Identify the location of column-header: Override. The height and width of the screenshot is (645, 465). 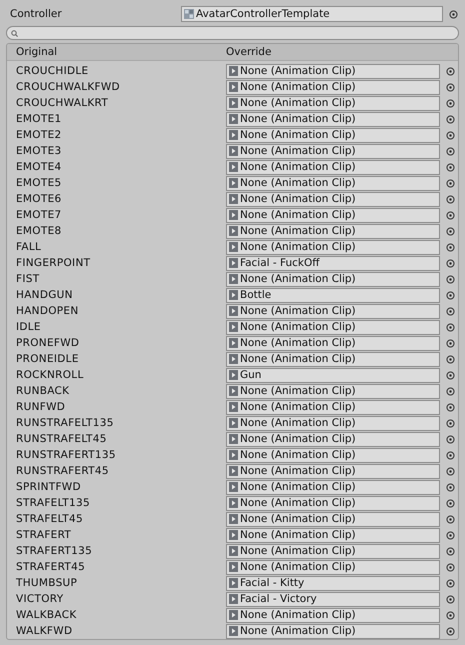
(249, 52).